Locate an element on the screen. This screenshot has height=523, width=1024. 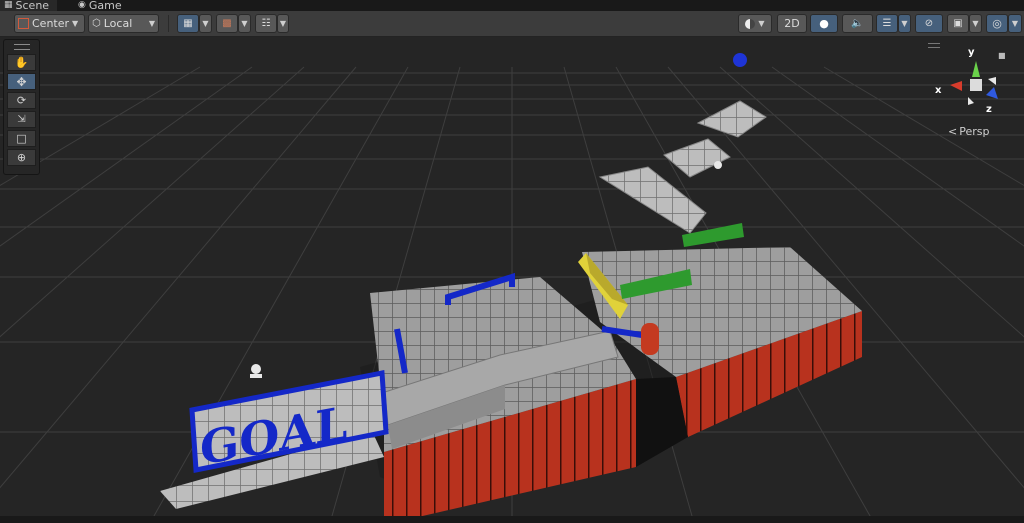
grid-snap-dropdown: ▼ is located at coordinates (205, 23).